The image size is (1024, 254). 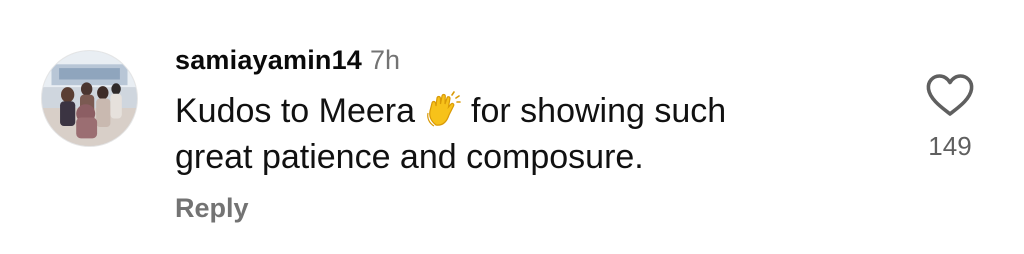 I want to click on like-button, so click(x=950, y=95).